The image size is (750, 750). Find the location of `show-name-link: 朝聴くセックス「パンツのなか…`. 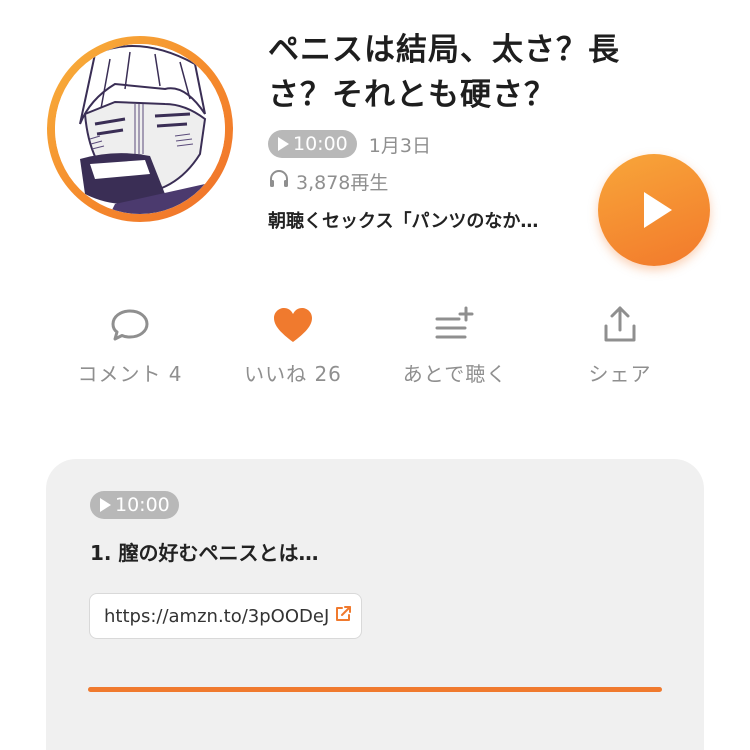

show-name-link: 朝聴くセックス「パンツのなか… is located at coordinates (403, 220).